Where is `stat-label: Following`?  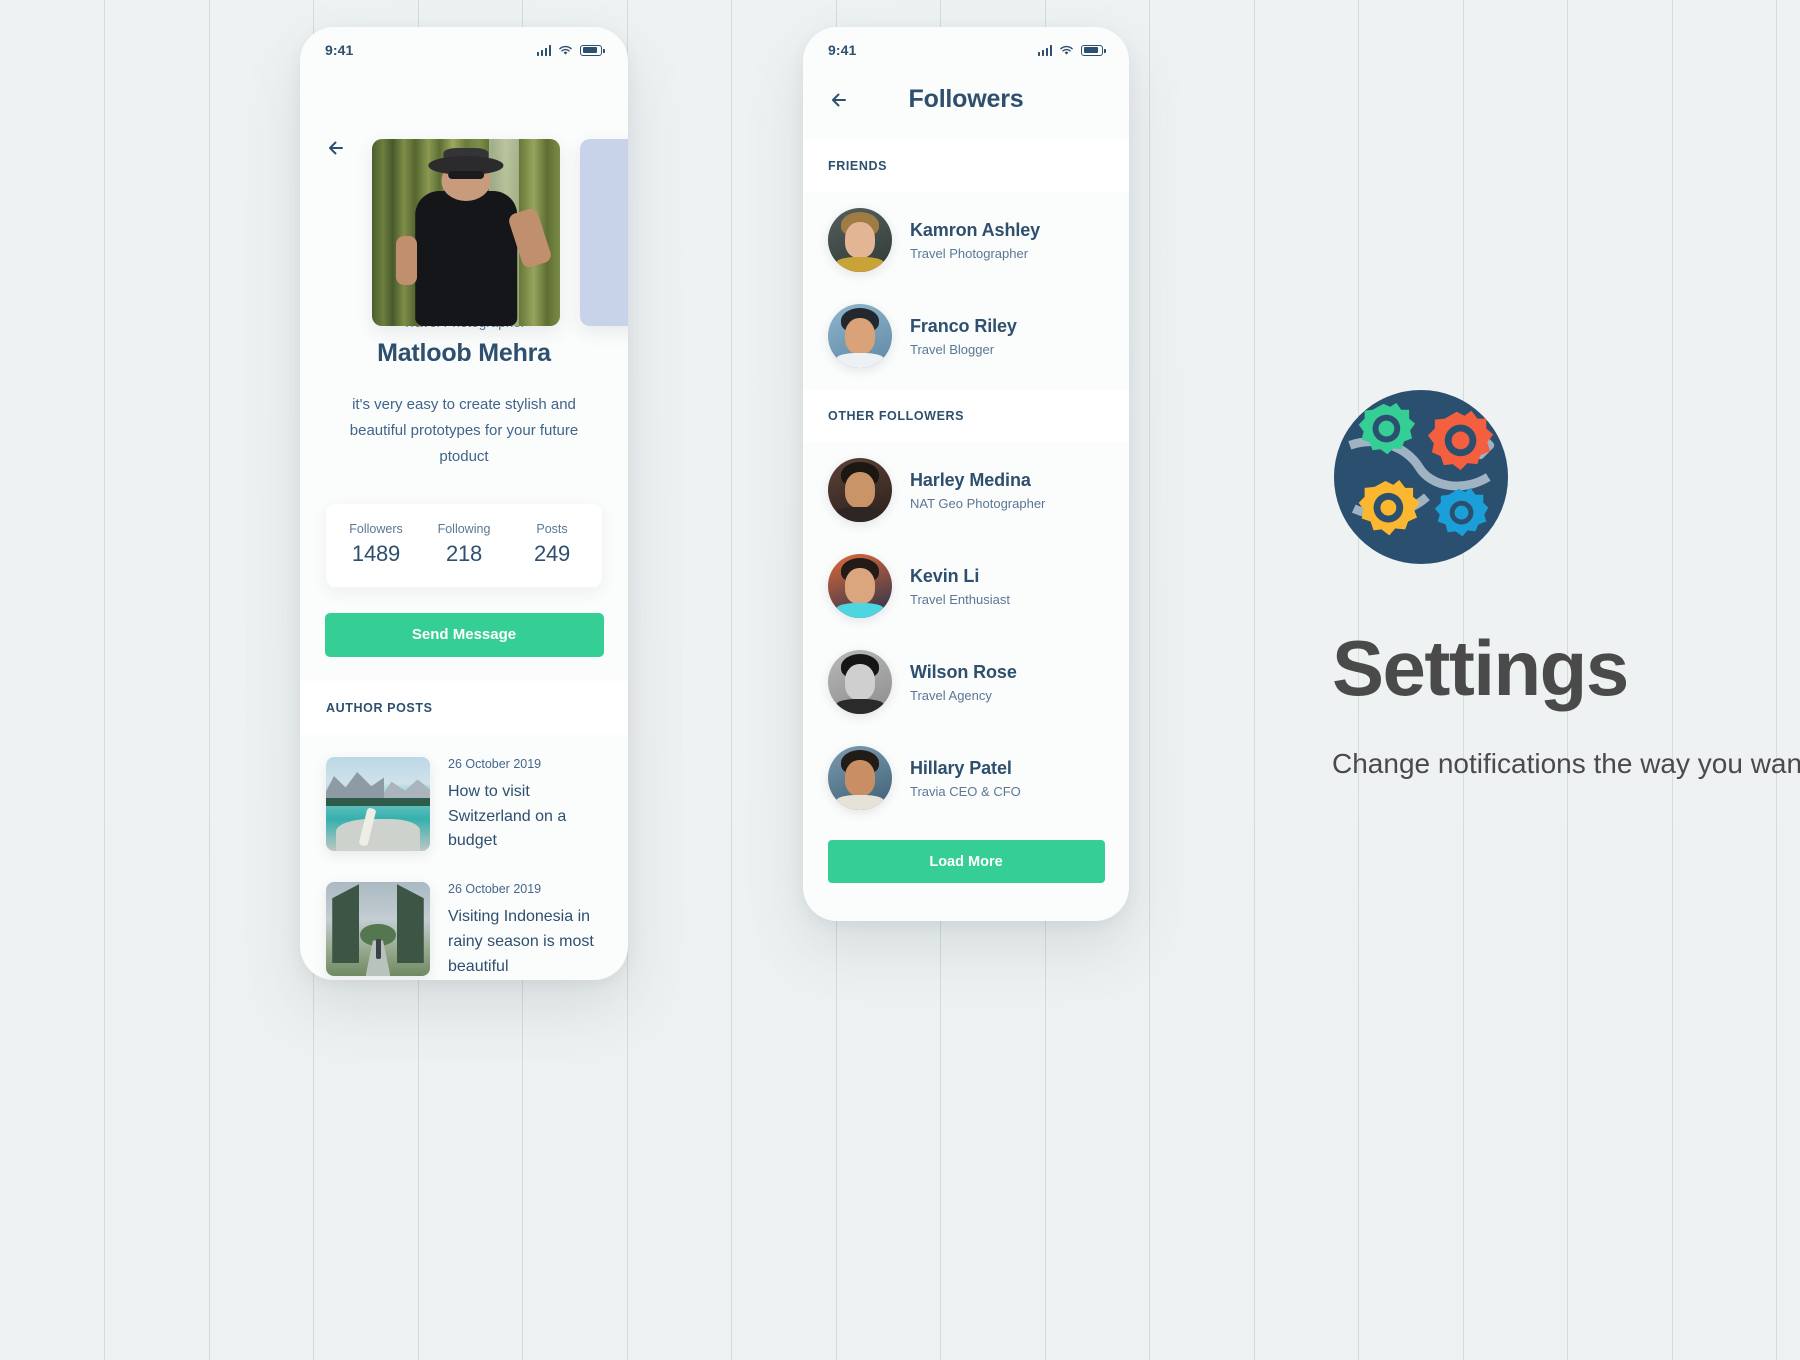
stat-label: Following is located at coordinates (464, 528).